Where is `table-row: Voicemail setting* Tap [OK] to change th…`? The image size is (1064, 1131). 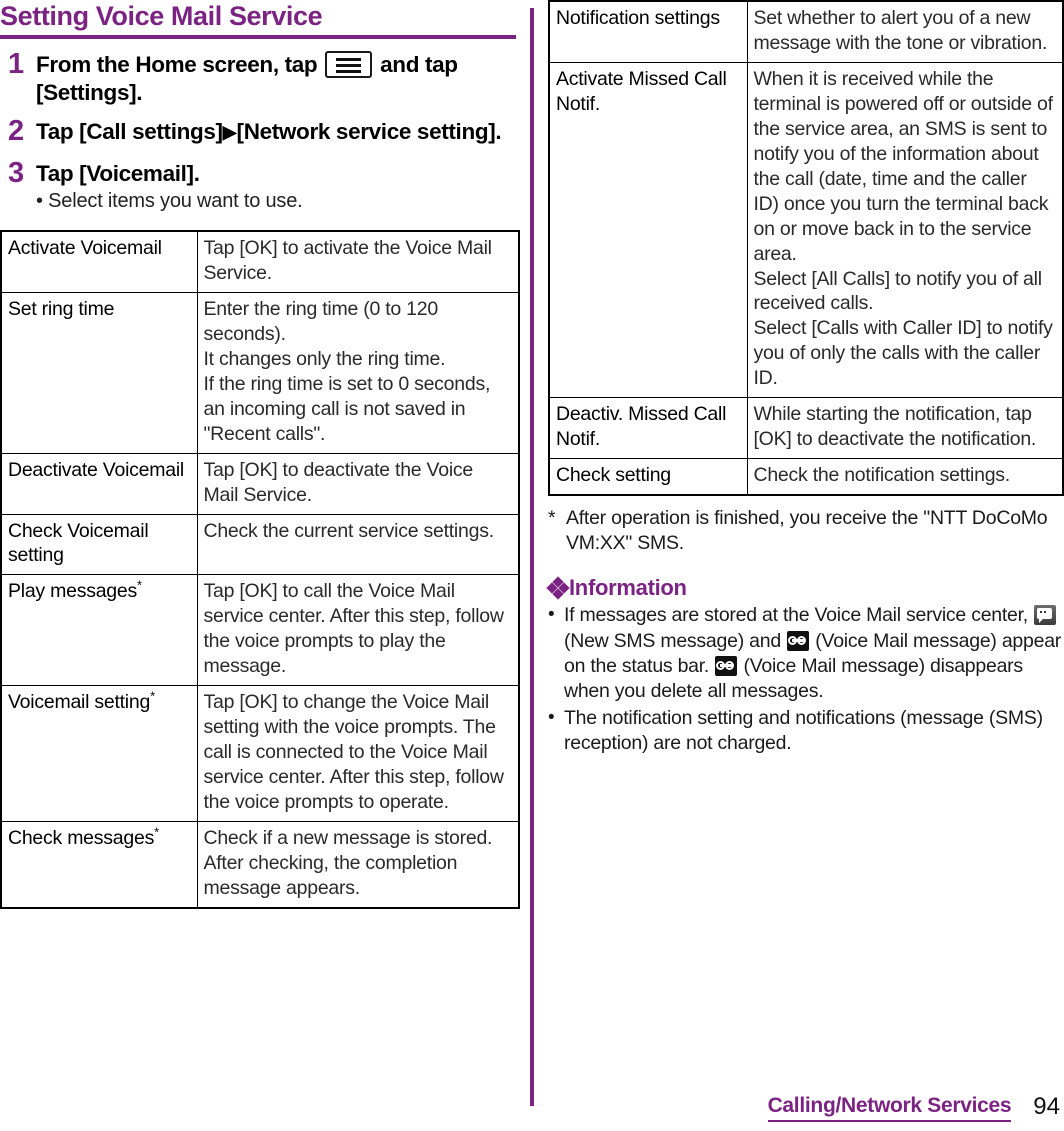
table-row: Voicemail setting* Tap [OK] to change th… is located at coordinates (260, 753).